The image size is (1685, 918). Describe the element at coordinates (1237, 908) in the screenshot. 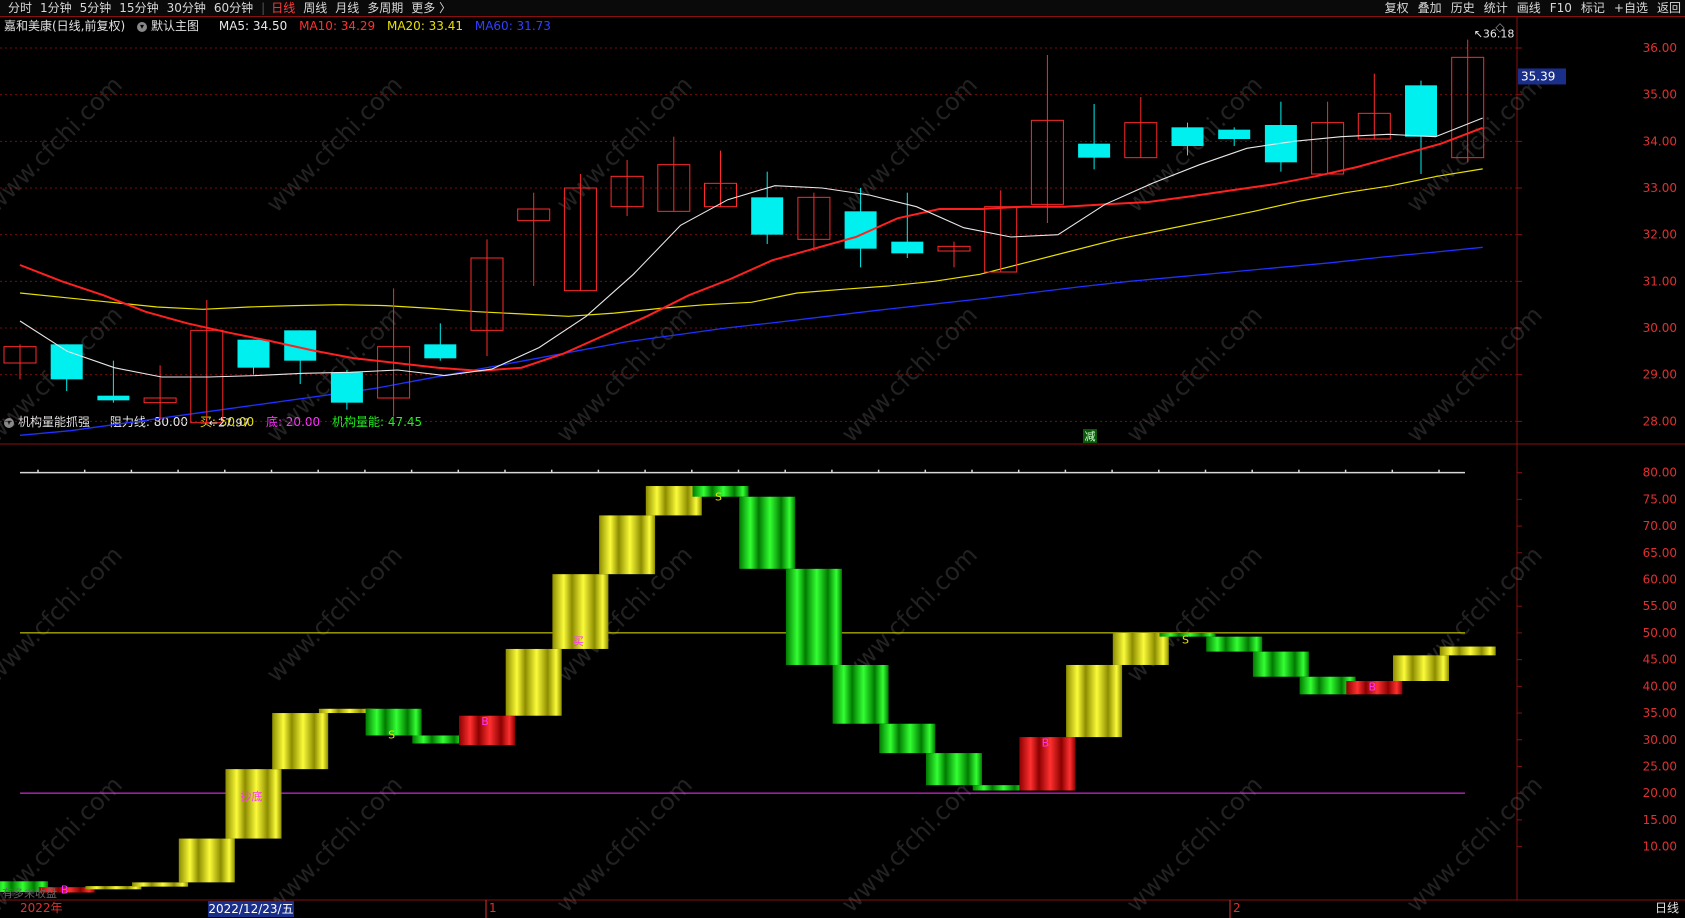

I see `time-axis-month: 2` at that location.